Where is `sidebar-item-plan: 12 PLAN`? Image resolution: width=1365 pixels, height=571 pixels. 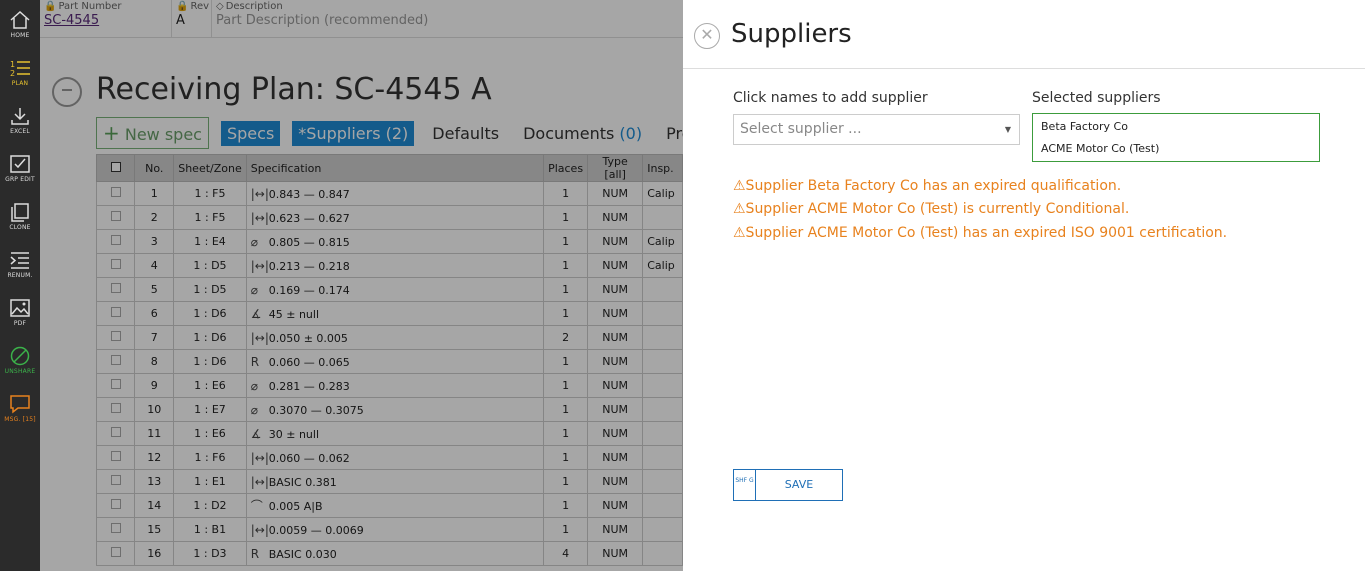 sidebar-item-plan: 12 PLAN is located at coordinates (20, 74).